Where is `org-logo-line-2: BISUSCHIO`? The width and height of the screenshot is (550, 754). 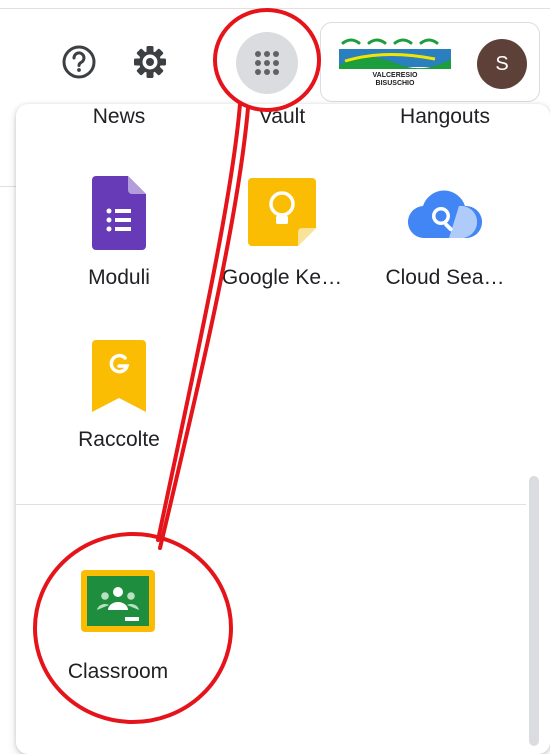 org-logo-line-2: BISUSCHIO is located at coordinates (395, 83).